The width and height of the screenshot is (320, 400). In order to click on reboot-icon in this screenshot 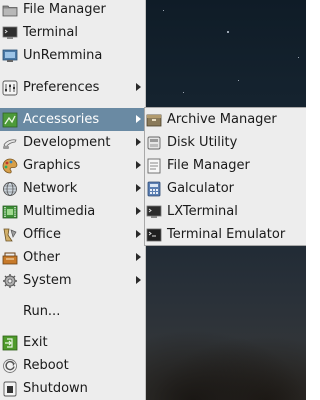, I will do `click(10, 366)`.